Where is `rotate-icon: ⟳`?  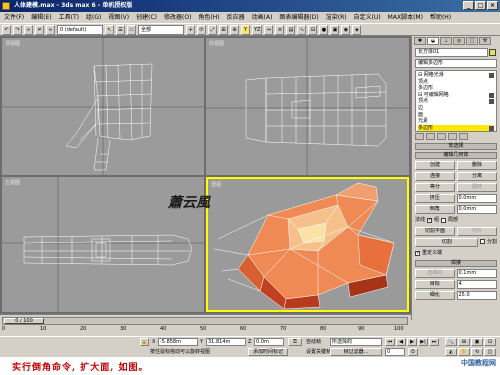 rotate-icon: ⟳ is located at coordinates (201, 29).